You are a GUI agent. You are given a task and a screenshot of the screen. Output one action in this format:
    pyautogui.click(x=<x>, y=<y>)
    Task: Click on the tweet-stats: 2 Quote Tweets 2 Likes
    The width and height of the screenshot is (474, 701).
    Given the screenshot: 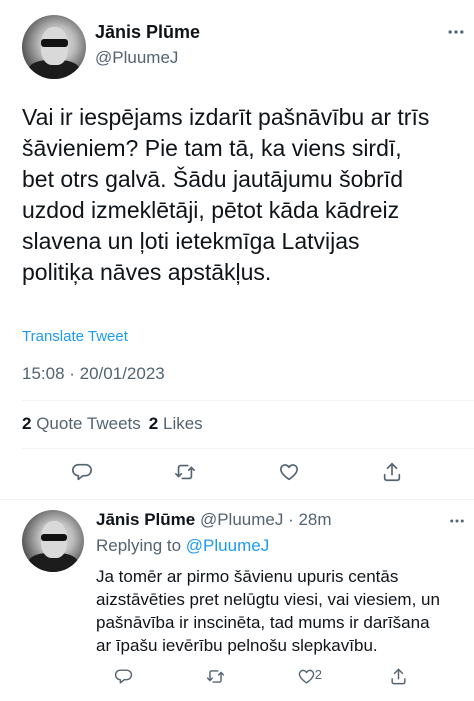 What is the action you would take?
    pyautogui.click(x=112, y=424)
    